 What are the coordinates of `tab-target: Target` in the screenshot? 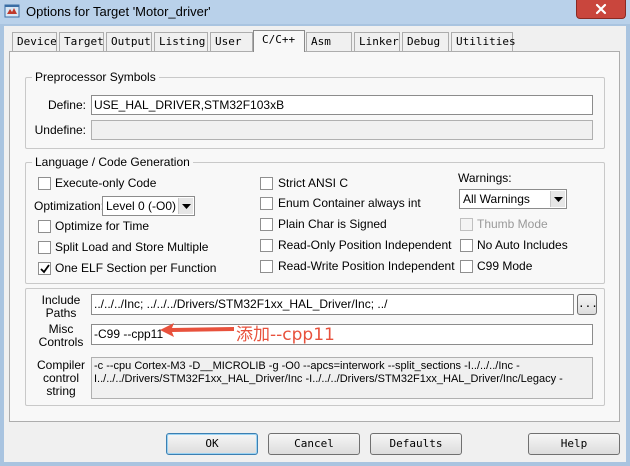 It's located at (81, 41).